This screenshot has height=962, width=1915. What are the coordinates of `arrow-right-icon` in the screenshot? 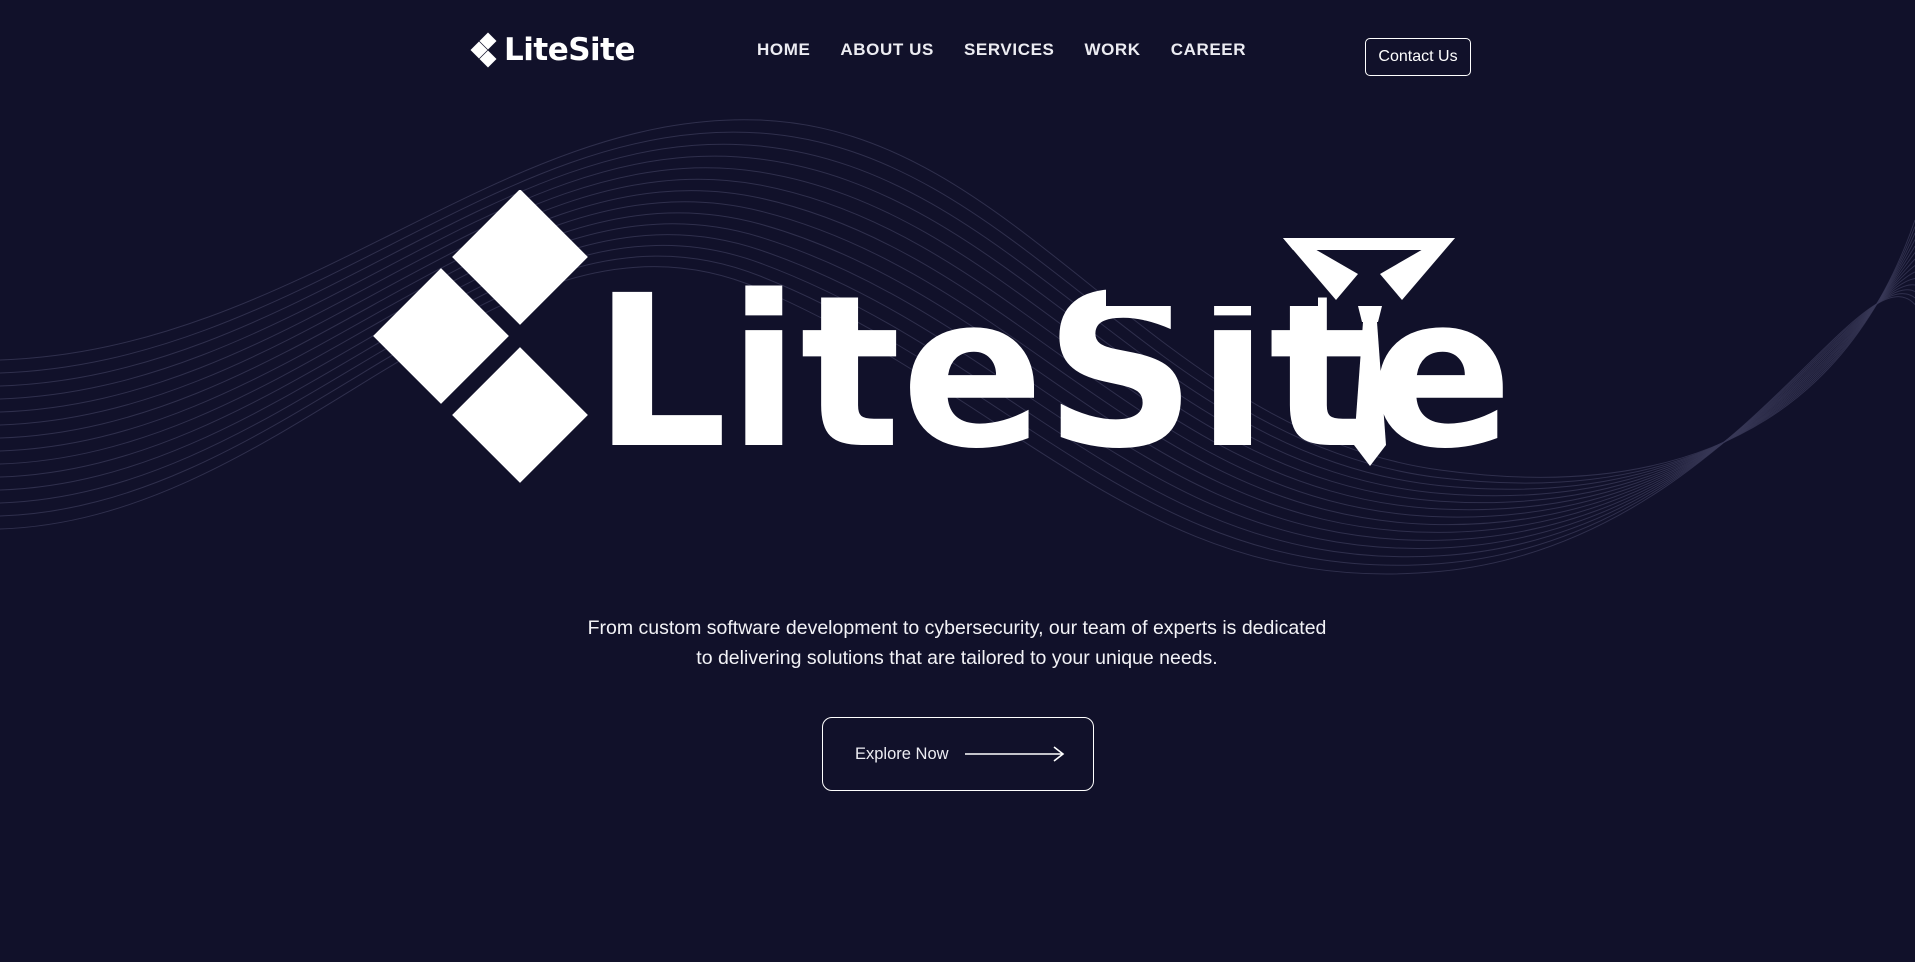 It's located at (1014, 754).